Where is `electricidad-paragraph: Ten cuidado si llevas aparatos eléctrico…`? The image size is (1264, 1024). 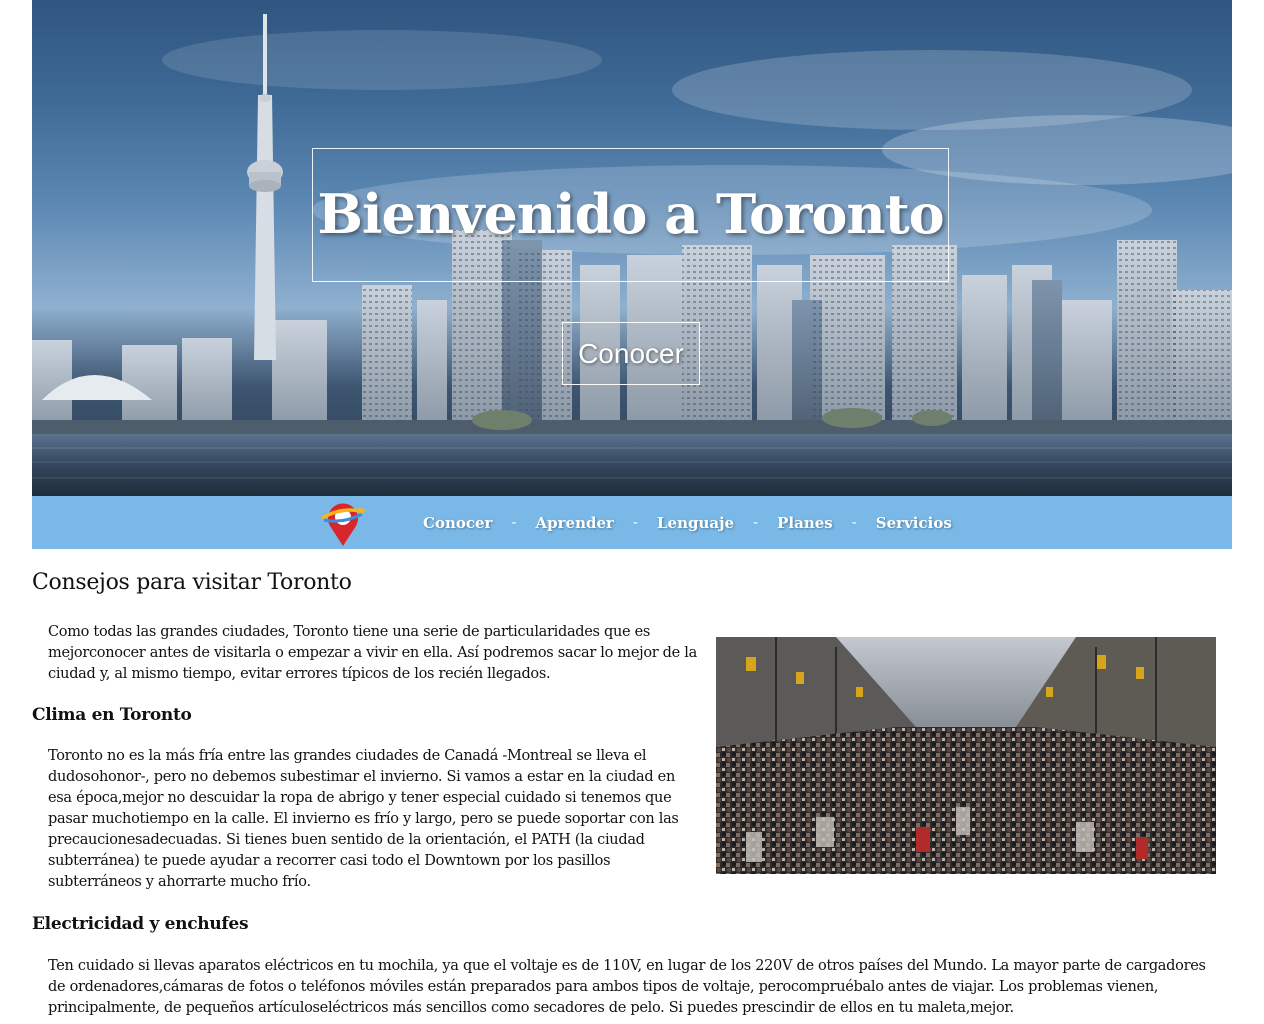
electricidad-paragraph: Ten cuidado si llevas aparatos eléctrico… is located at coordinates (627, 987).